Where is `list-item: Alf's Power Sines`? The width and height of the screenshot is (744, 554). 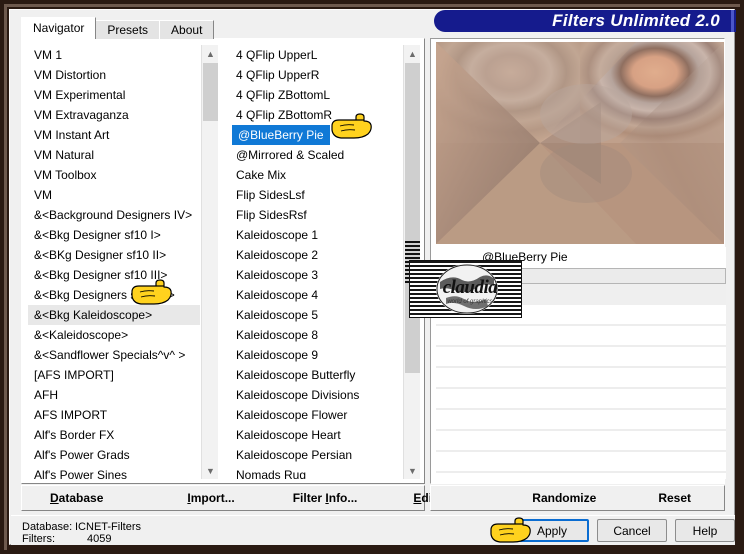 list-item: Alf's Power Sines is located at coordinates (114, 472).